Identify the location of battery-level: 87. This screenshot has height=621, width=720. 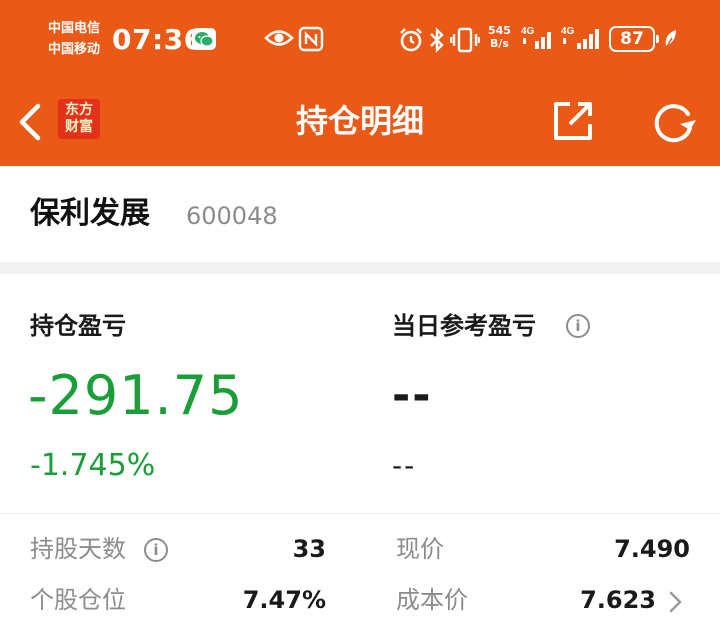
(632, 39).